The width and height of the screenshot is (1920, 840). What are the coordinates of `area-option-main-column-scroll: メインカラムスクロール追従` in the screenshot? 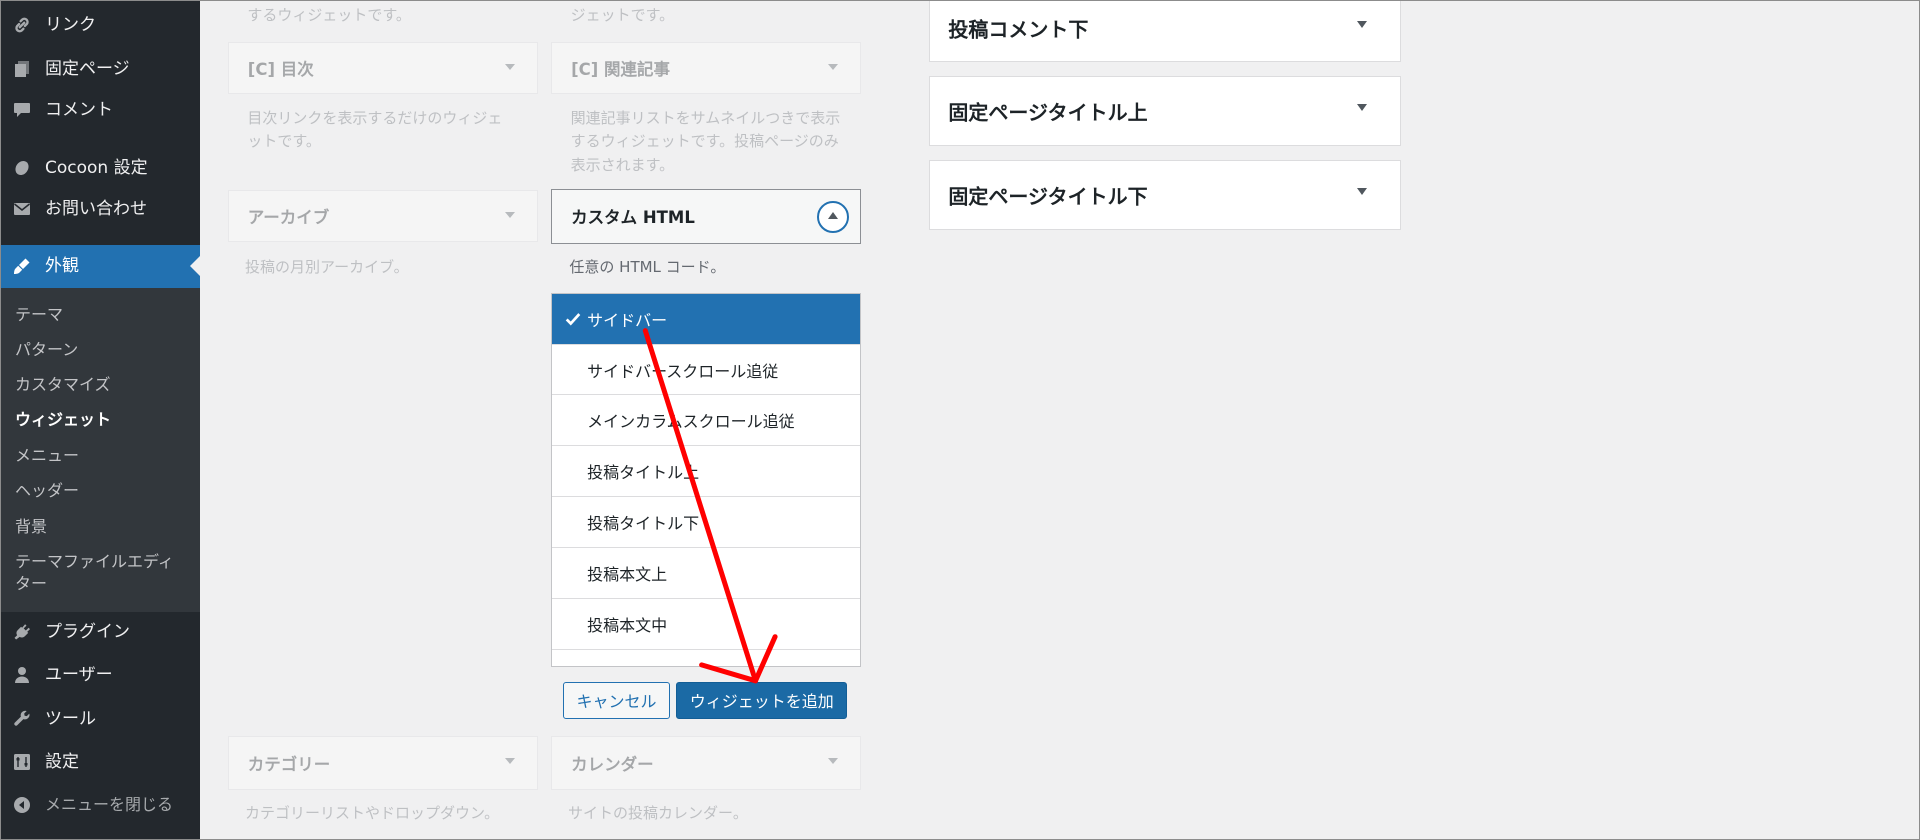 It's located at (706, 421).